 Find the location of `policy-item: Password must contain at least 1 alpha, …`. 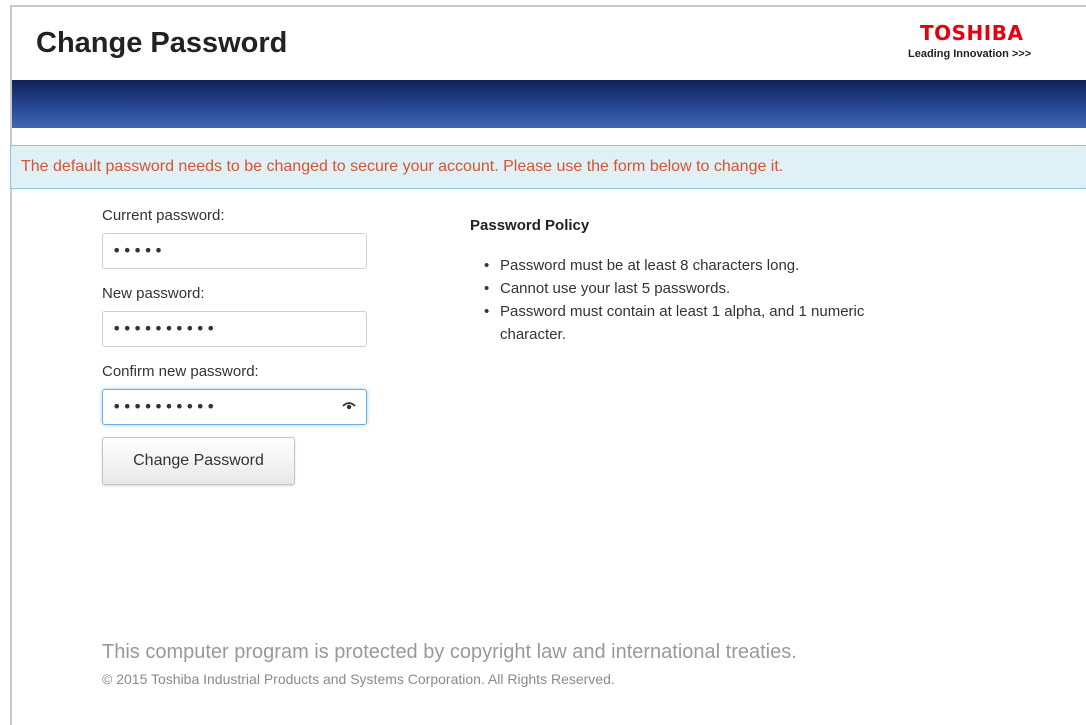

policy-item: Password must contain at least 1 alpha, … is located at coordinates (670, 323).